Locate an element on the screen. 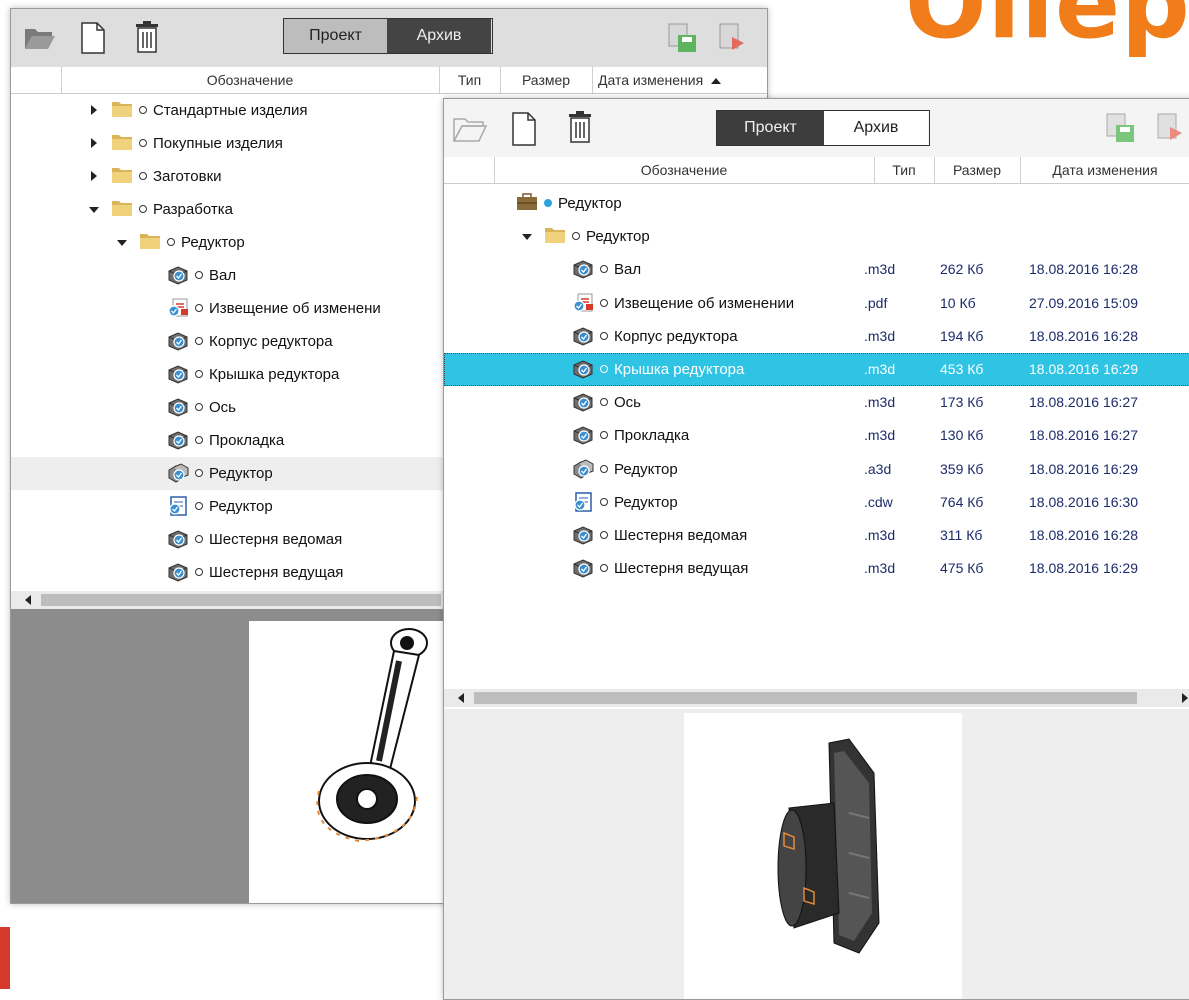  cell-date: 18.08.2016 16:30 is located at coordinates (1083, 501).